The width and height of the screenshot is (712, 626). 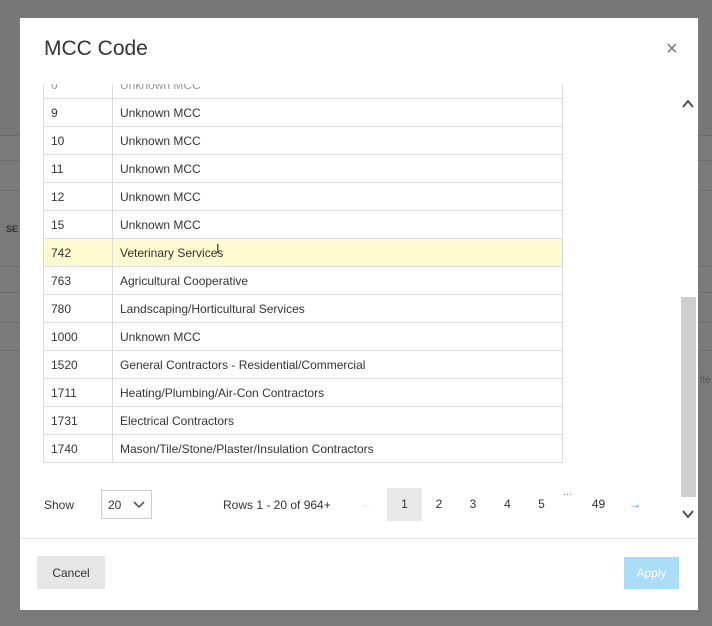 I want to click on table-row: 1711 Heating/Plumbing/Air-Con Contractors, so click(x=303, y=392).